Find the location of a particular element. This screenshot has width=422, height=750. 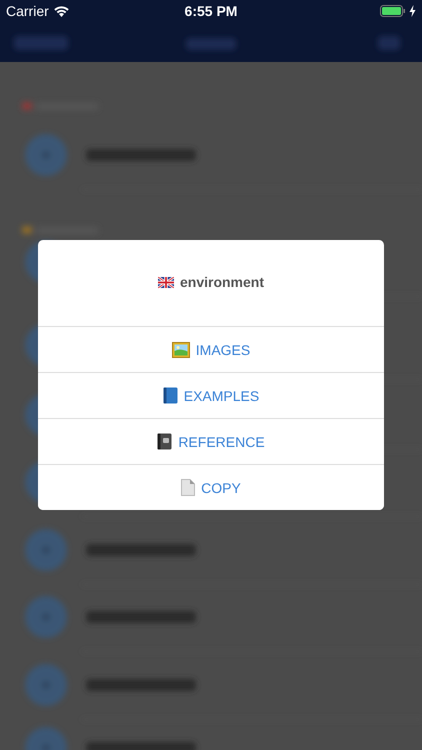

clock-time: 6:55 PM is located at coordinates (211, 11).